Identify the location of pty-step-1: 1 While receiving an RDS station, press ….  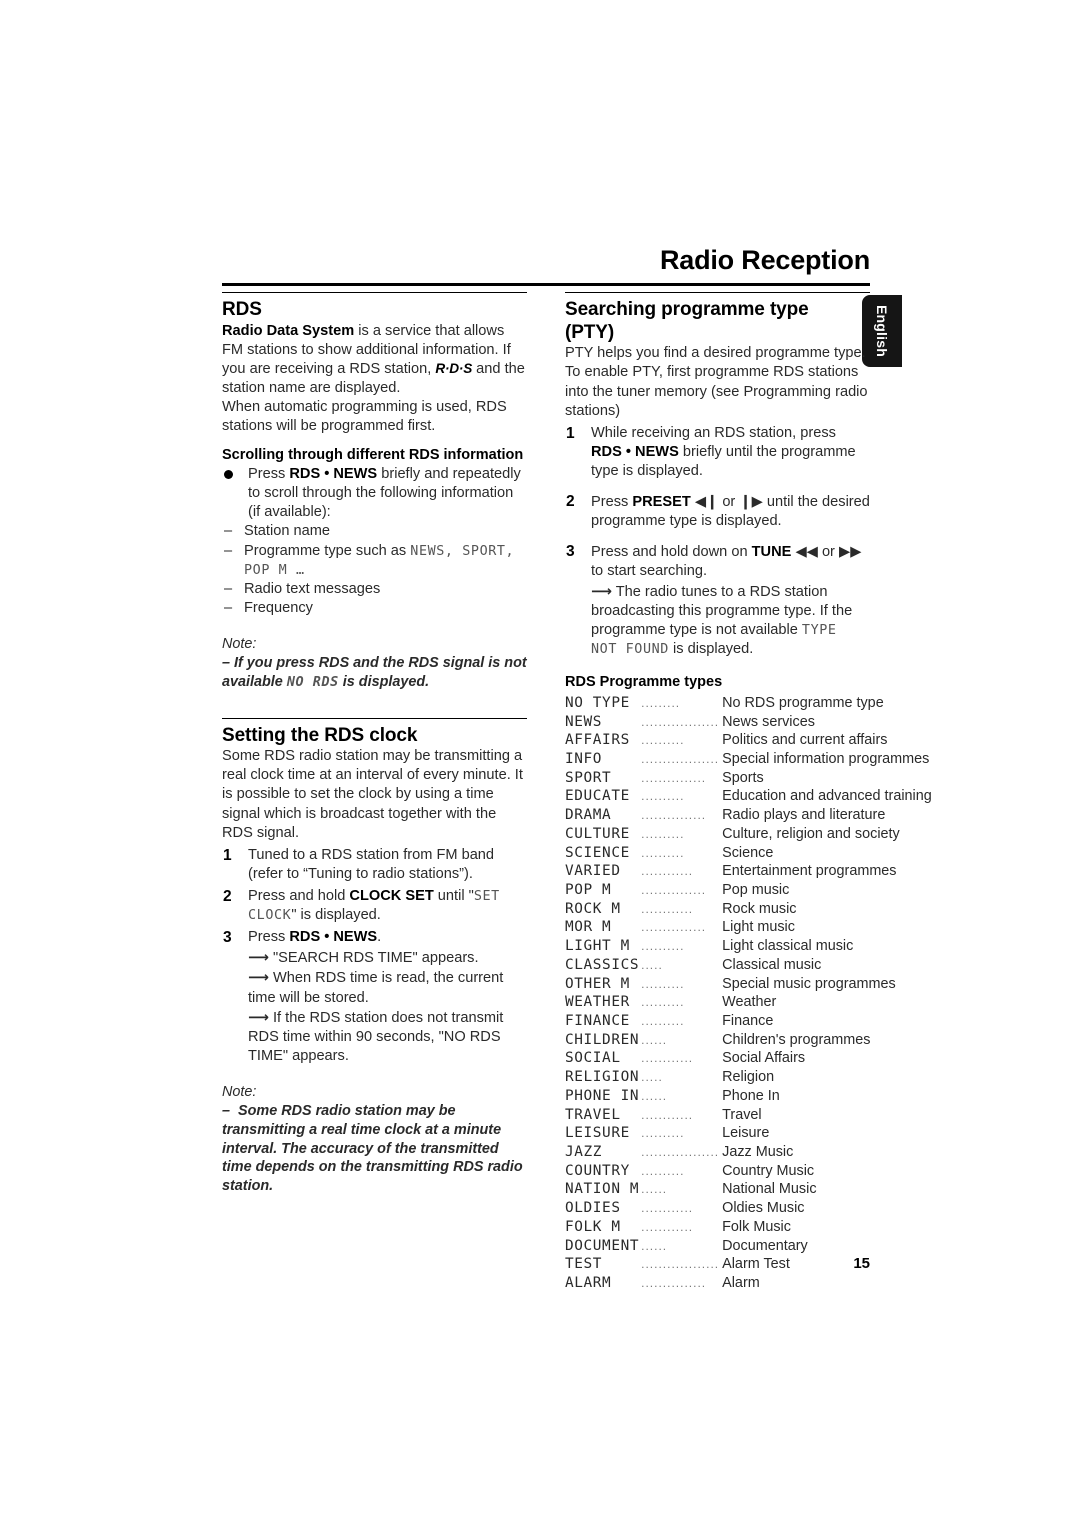
(717, 452).